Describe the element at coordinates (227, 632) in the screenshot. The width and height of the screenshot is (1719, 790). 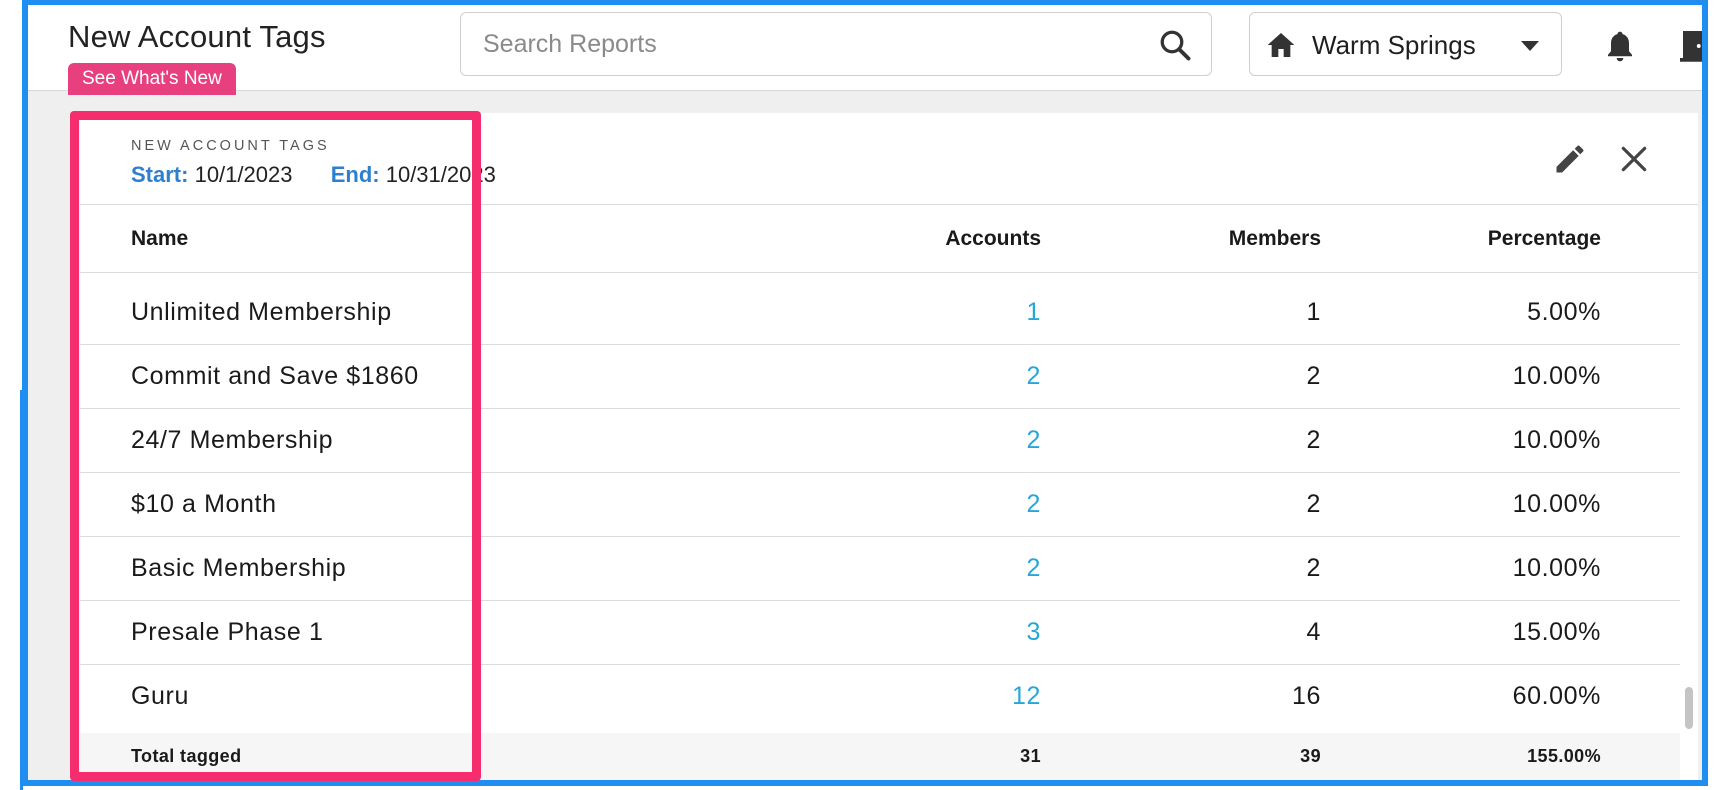
I see `tag-name: Presale Phase 1` at that location.